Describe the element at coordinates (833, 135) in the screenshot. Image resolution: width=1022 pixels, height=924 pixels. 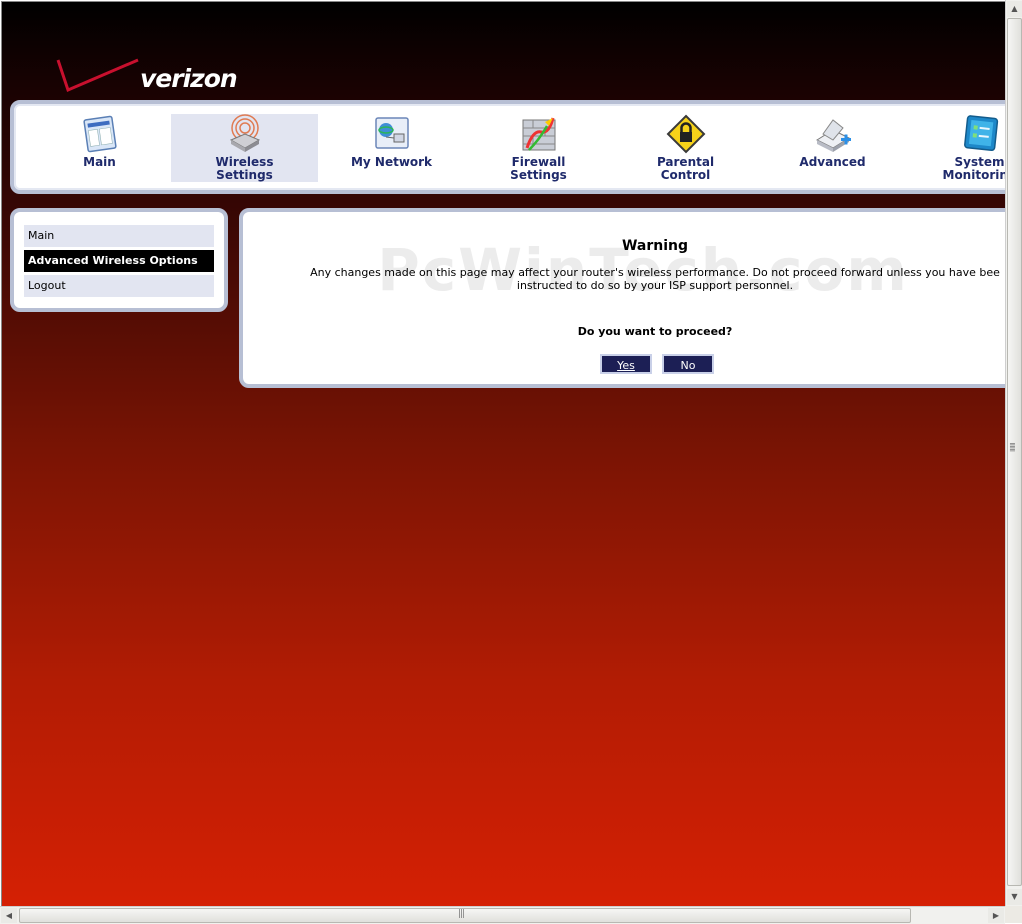
I see `advanced-scanner-icon` at that location.